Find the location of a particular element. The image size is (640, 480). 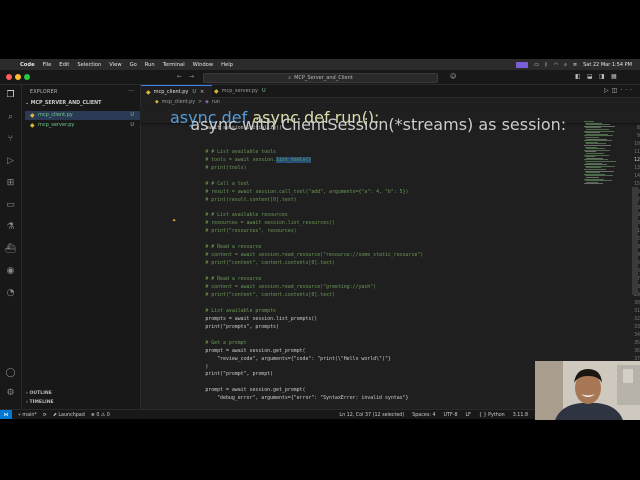

code-line: # # List available tools is located at coordinates (223, 151).